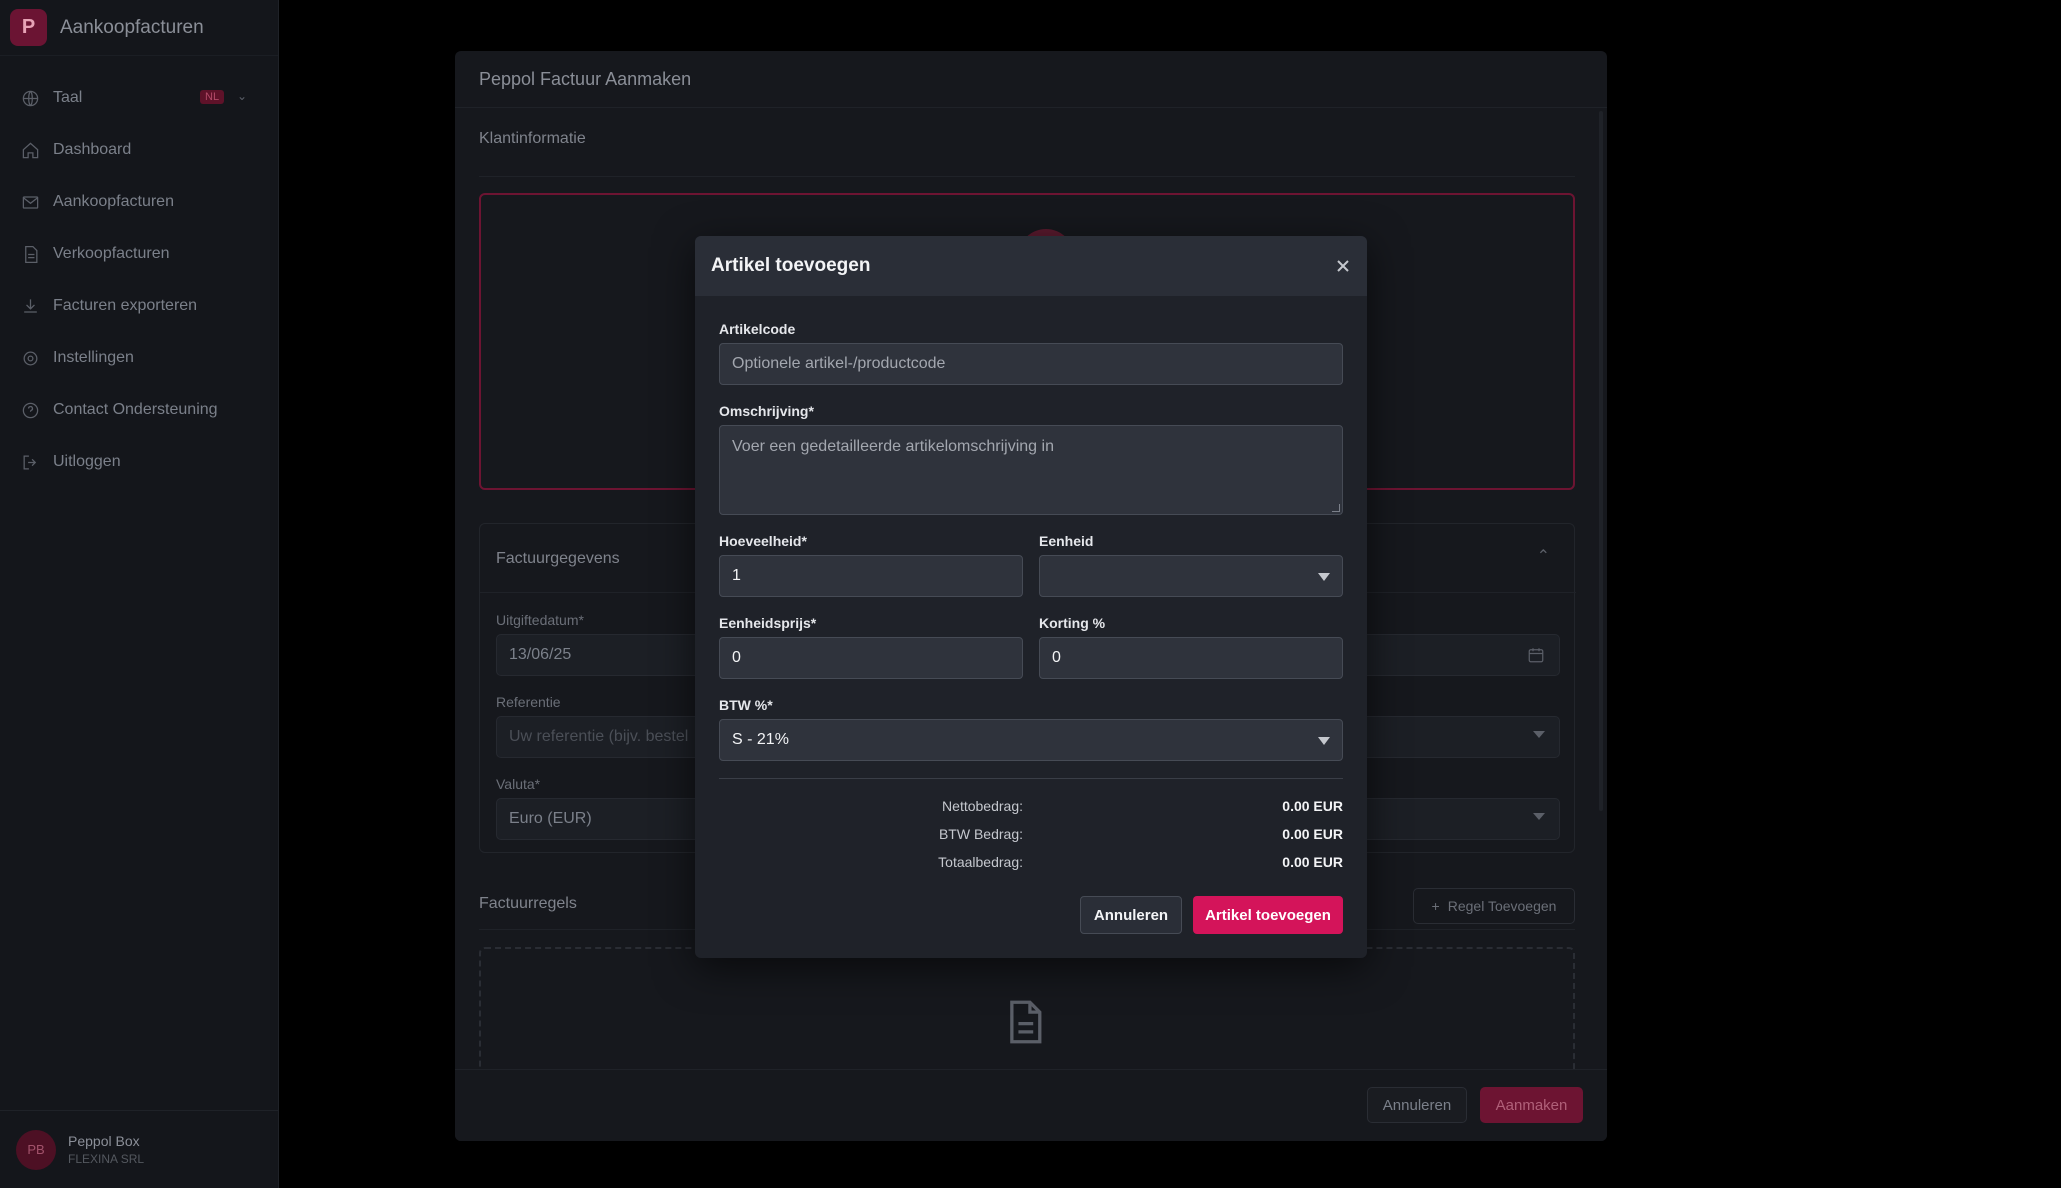 The image size is (2061, 1188). I want to click on btw-label: BTW %*, so click(746, 705).